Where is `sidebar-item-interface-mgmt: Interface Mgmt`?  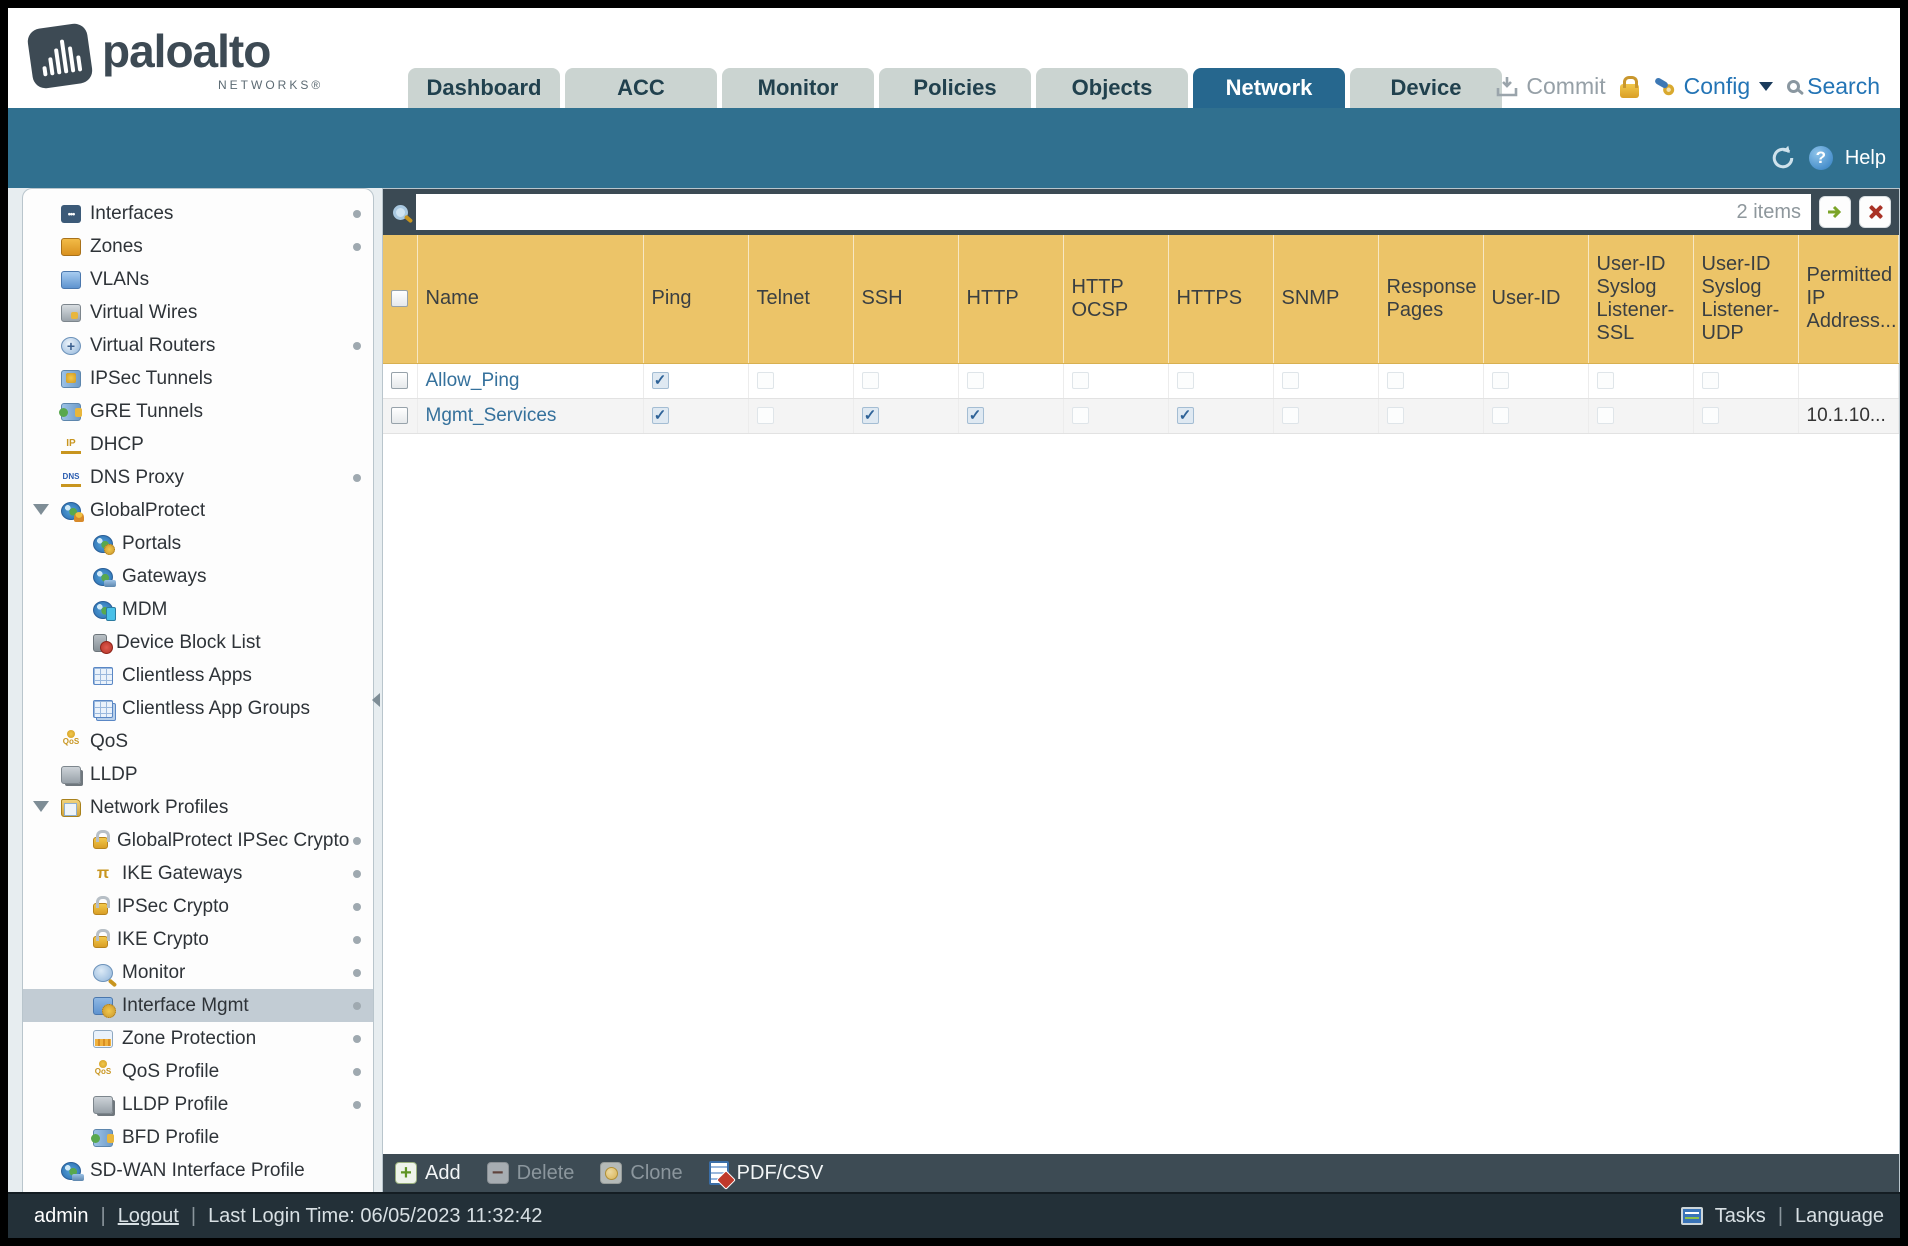
sidebar-item-interface-mgmt: Interface Mgmt is located at coordinates (198, 1005).